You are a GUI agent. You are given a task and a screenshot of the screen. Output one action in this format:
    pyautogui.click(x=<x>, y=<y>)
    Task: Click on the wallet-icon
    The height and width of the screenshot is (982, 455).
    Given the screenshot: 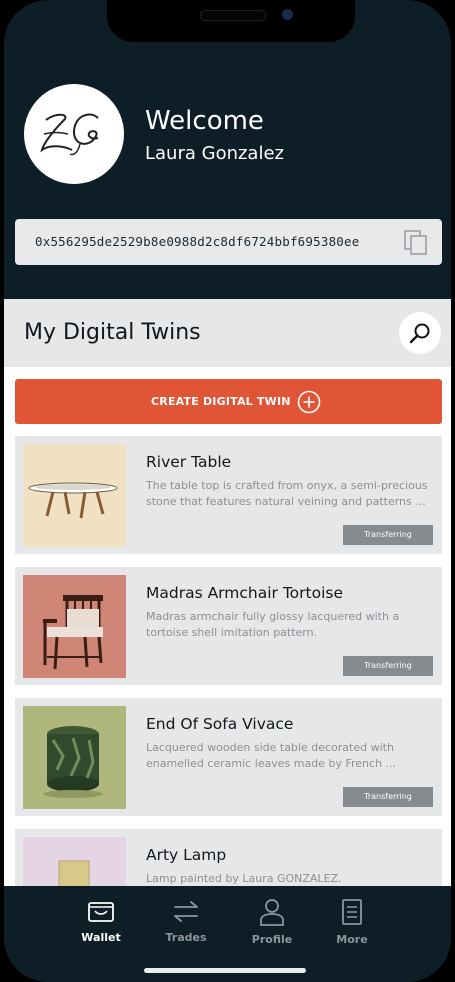 What is the action you would take?
    pyautogui.click(x=101, y=912)
    